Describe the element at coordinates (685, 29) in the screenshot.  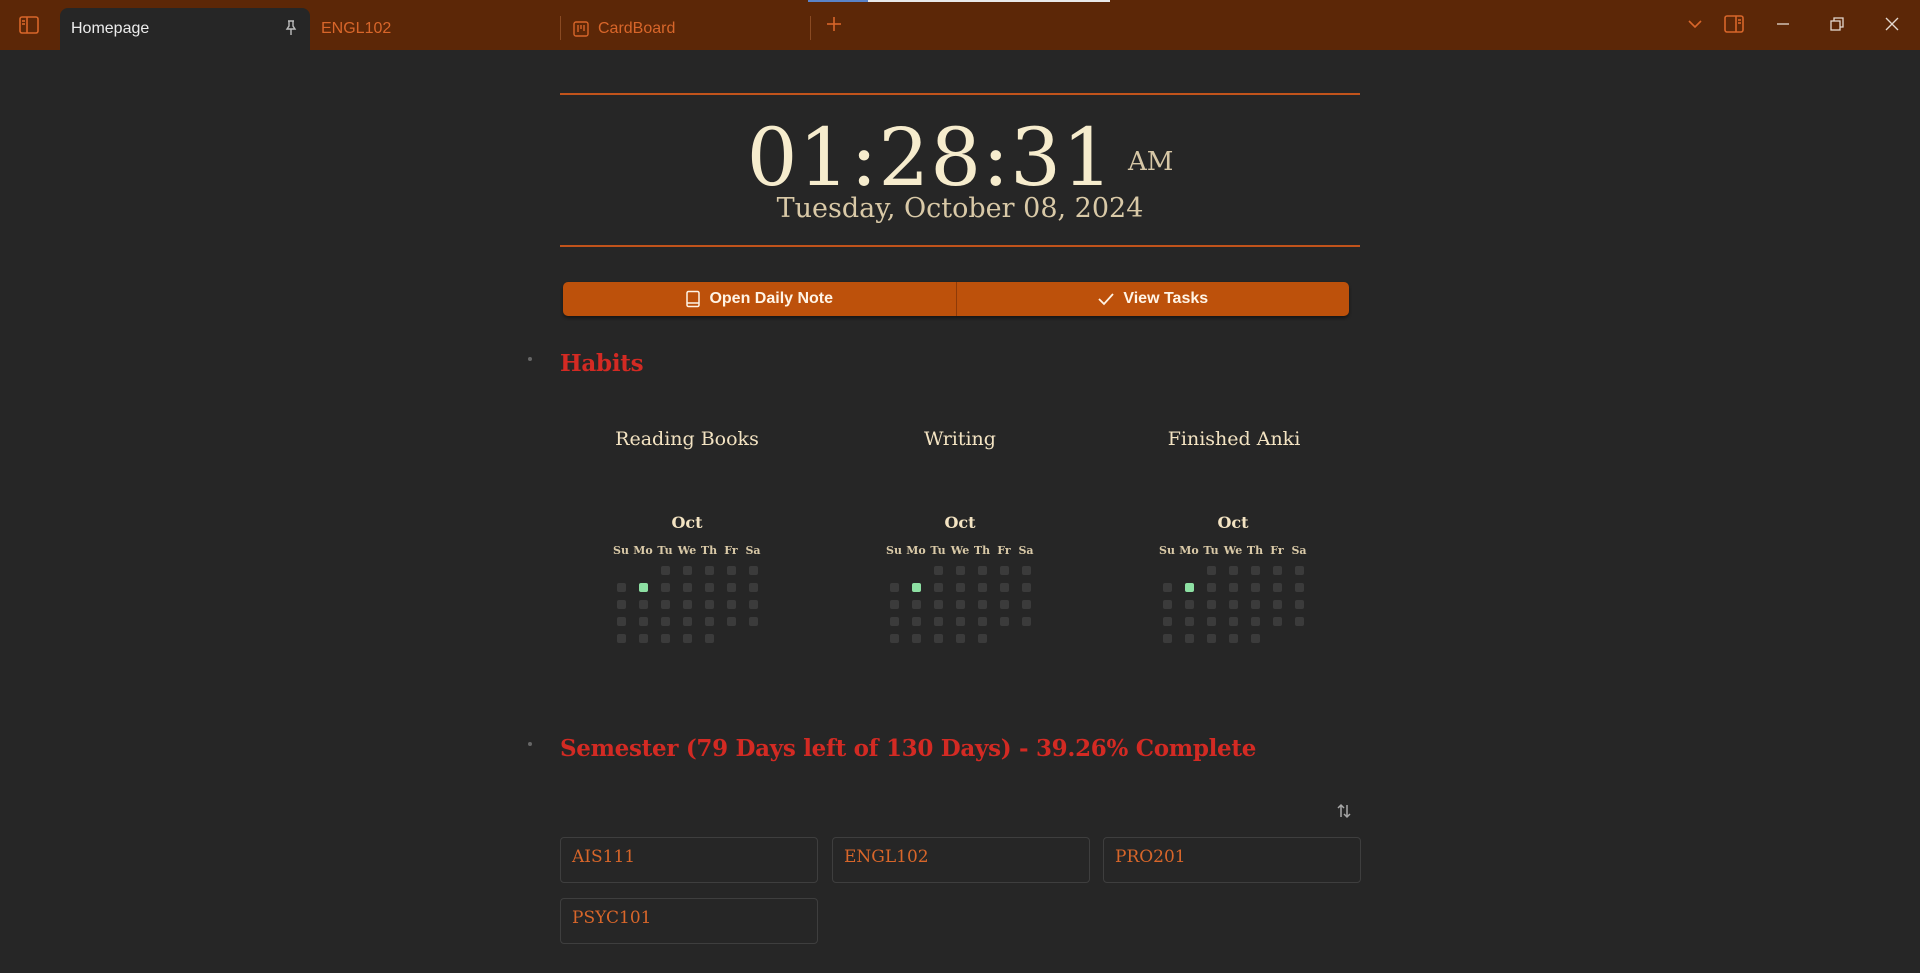
I see `tab-cardboard: CardBoard` at that location.